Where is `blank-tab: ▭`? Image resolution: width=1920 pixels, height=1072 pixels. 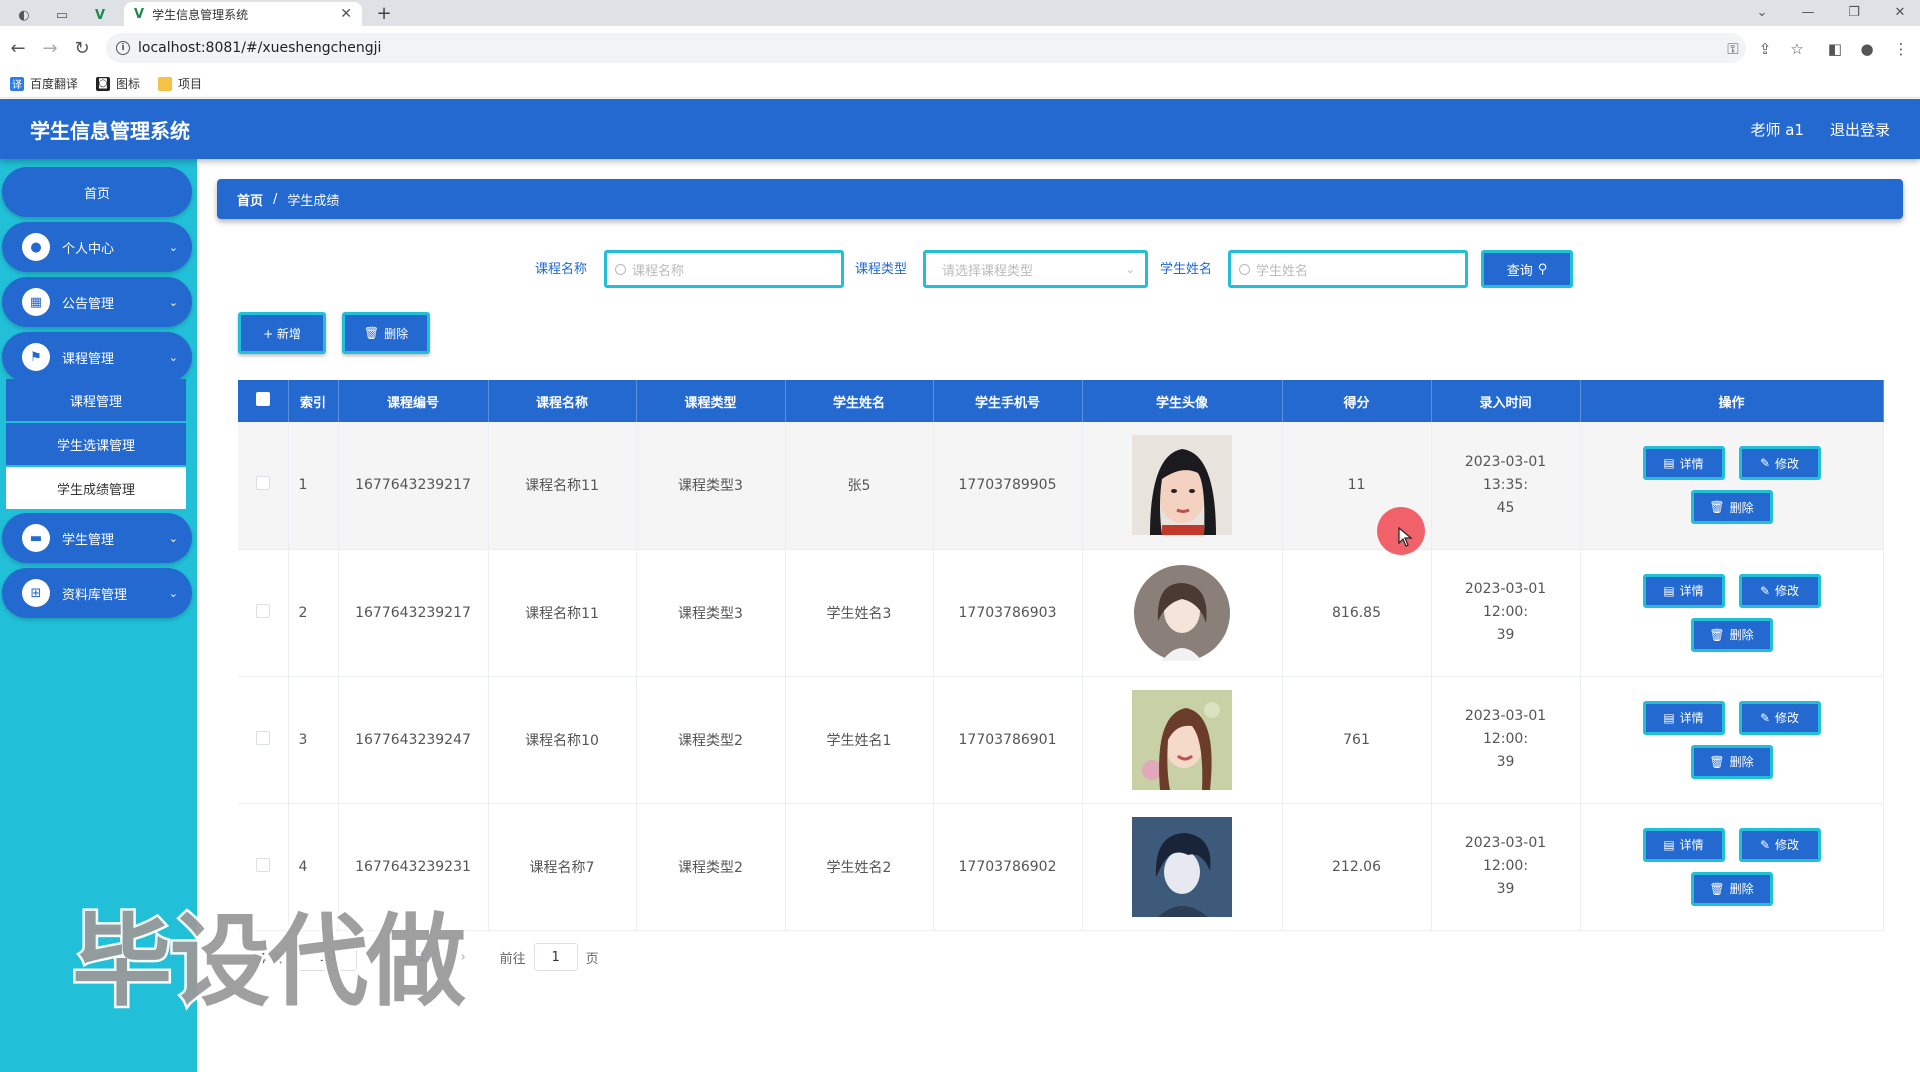 blank-tab: ▭ is located at coordinates (62, 15).